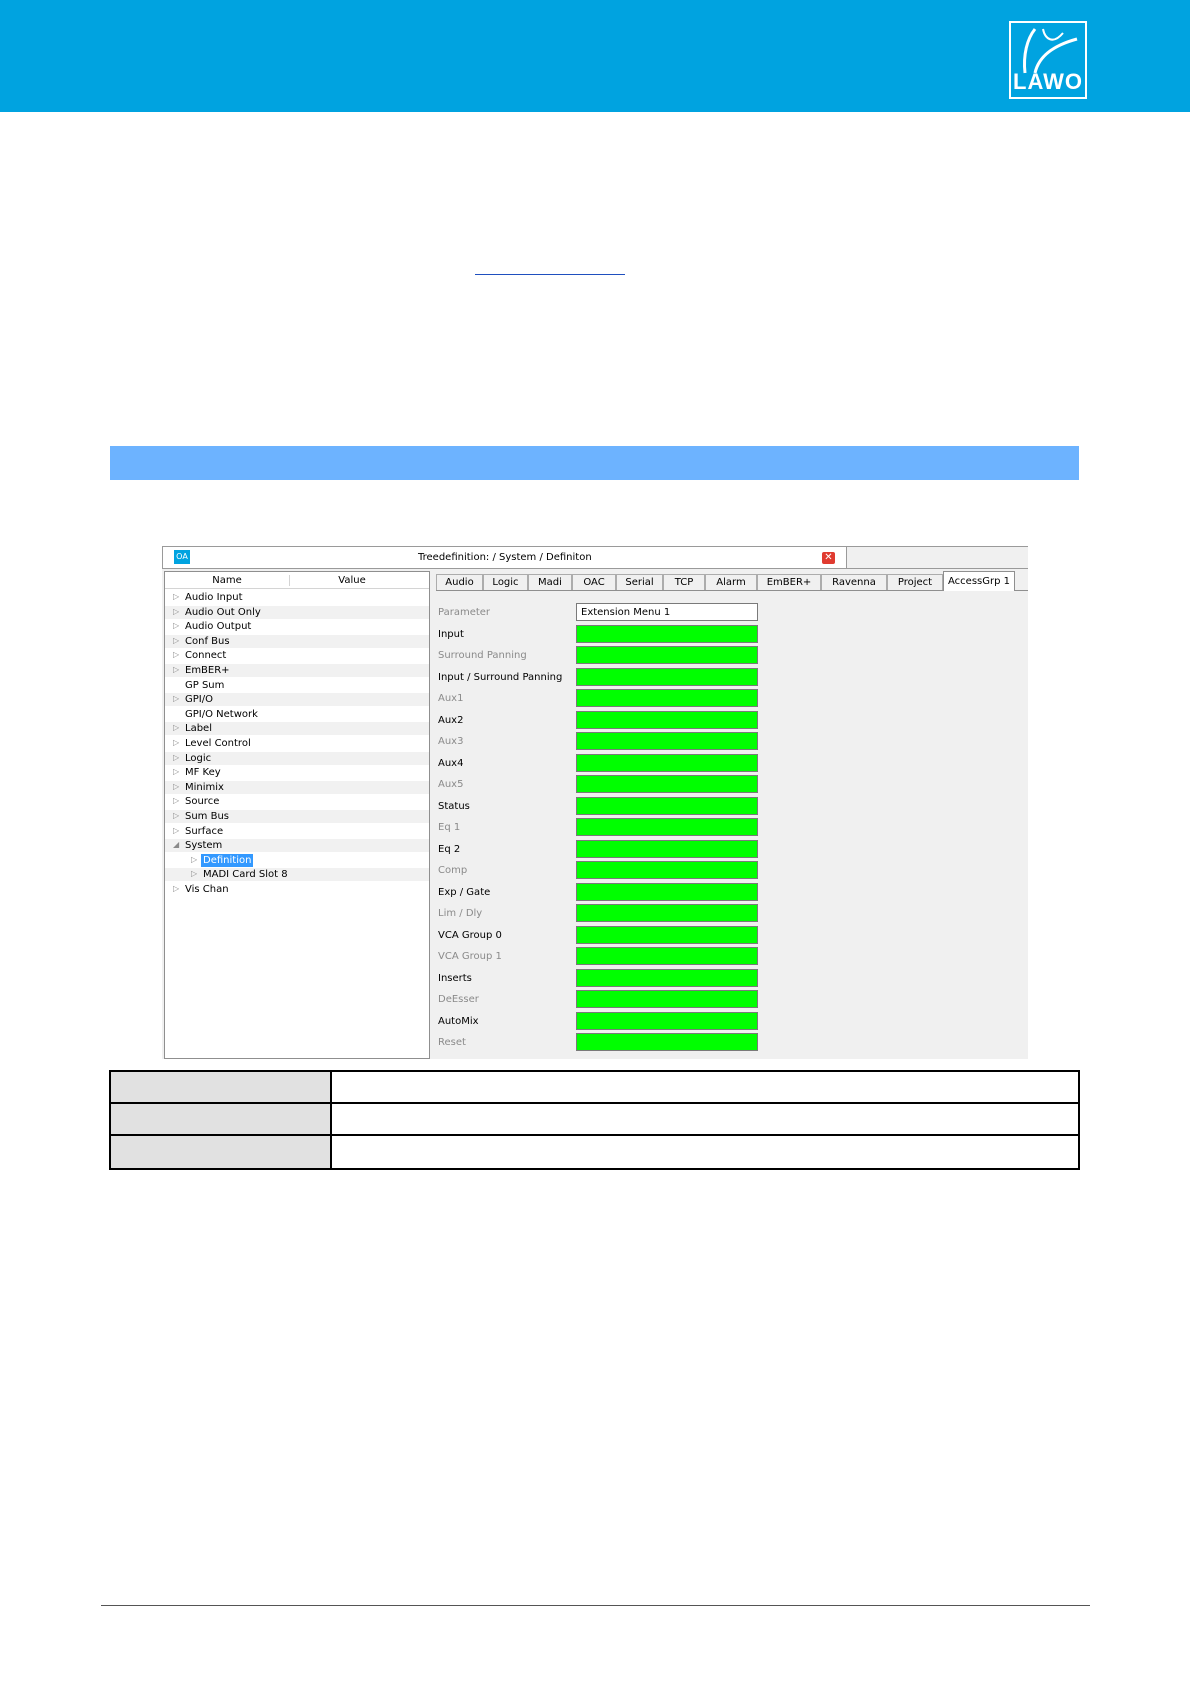 The width and height of the screenshot is (1190, 1684). What do you see at coordinates (297, 655) in the screenshot?
I see `tree-item: ▷ Connect` at bounding box center [297, 655].